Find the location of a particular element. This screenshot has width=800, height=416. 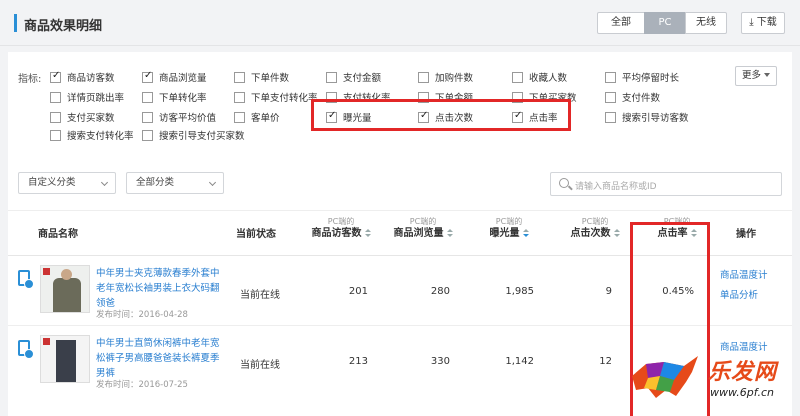

more-button: 更多 is located at coordinates (756, 76).